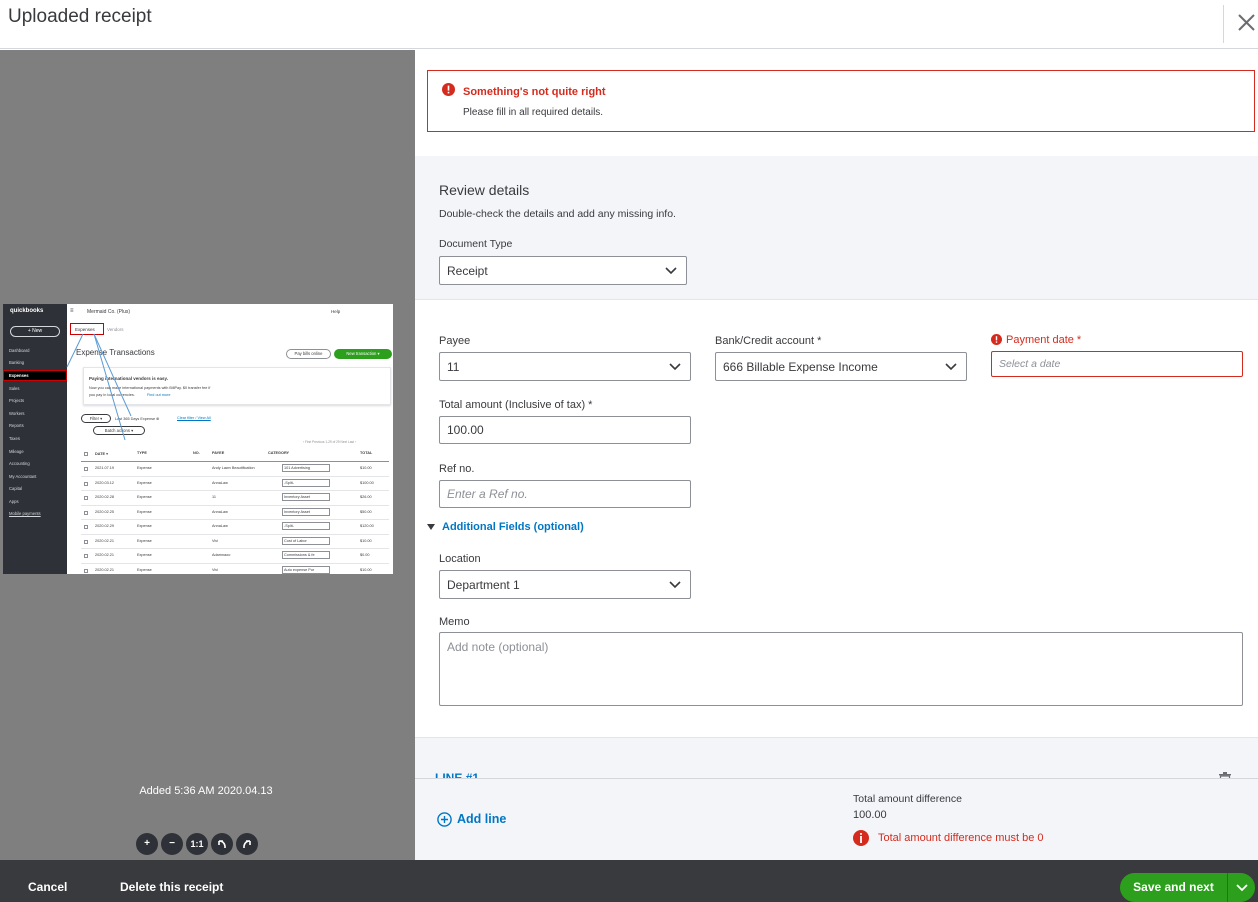  What do you see at coordinates (444, 819) in the screenshot?
I see `plus-circle-icon` at bounding box center [444, 819].